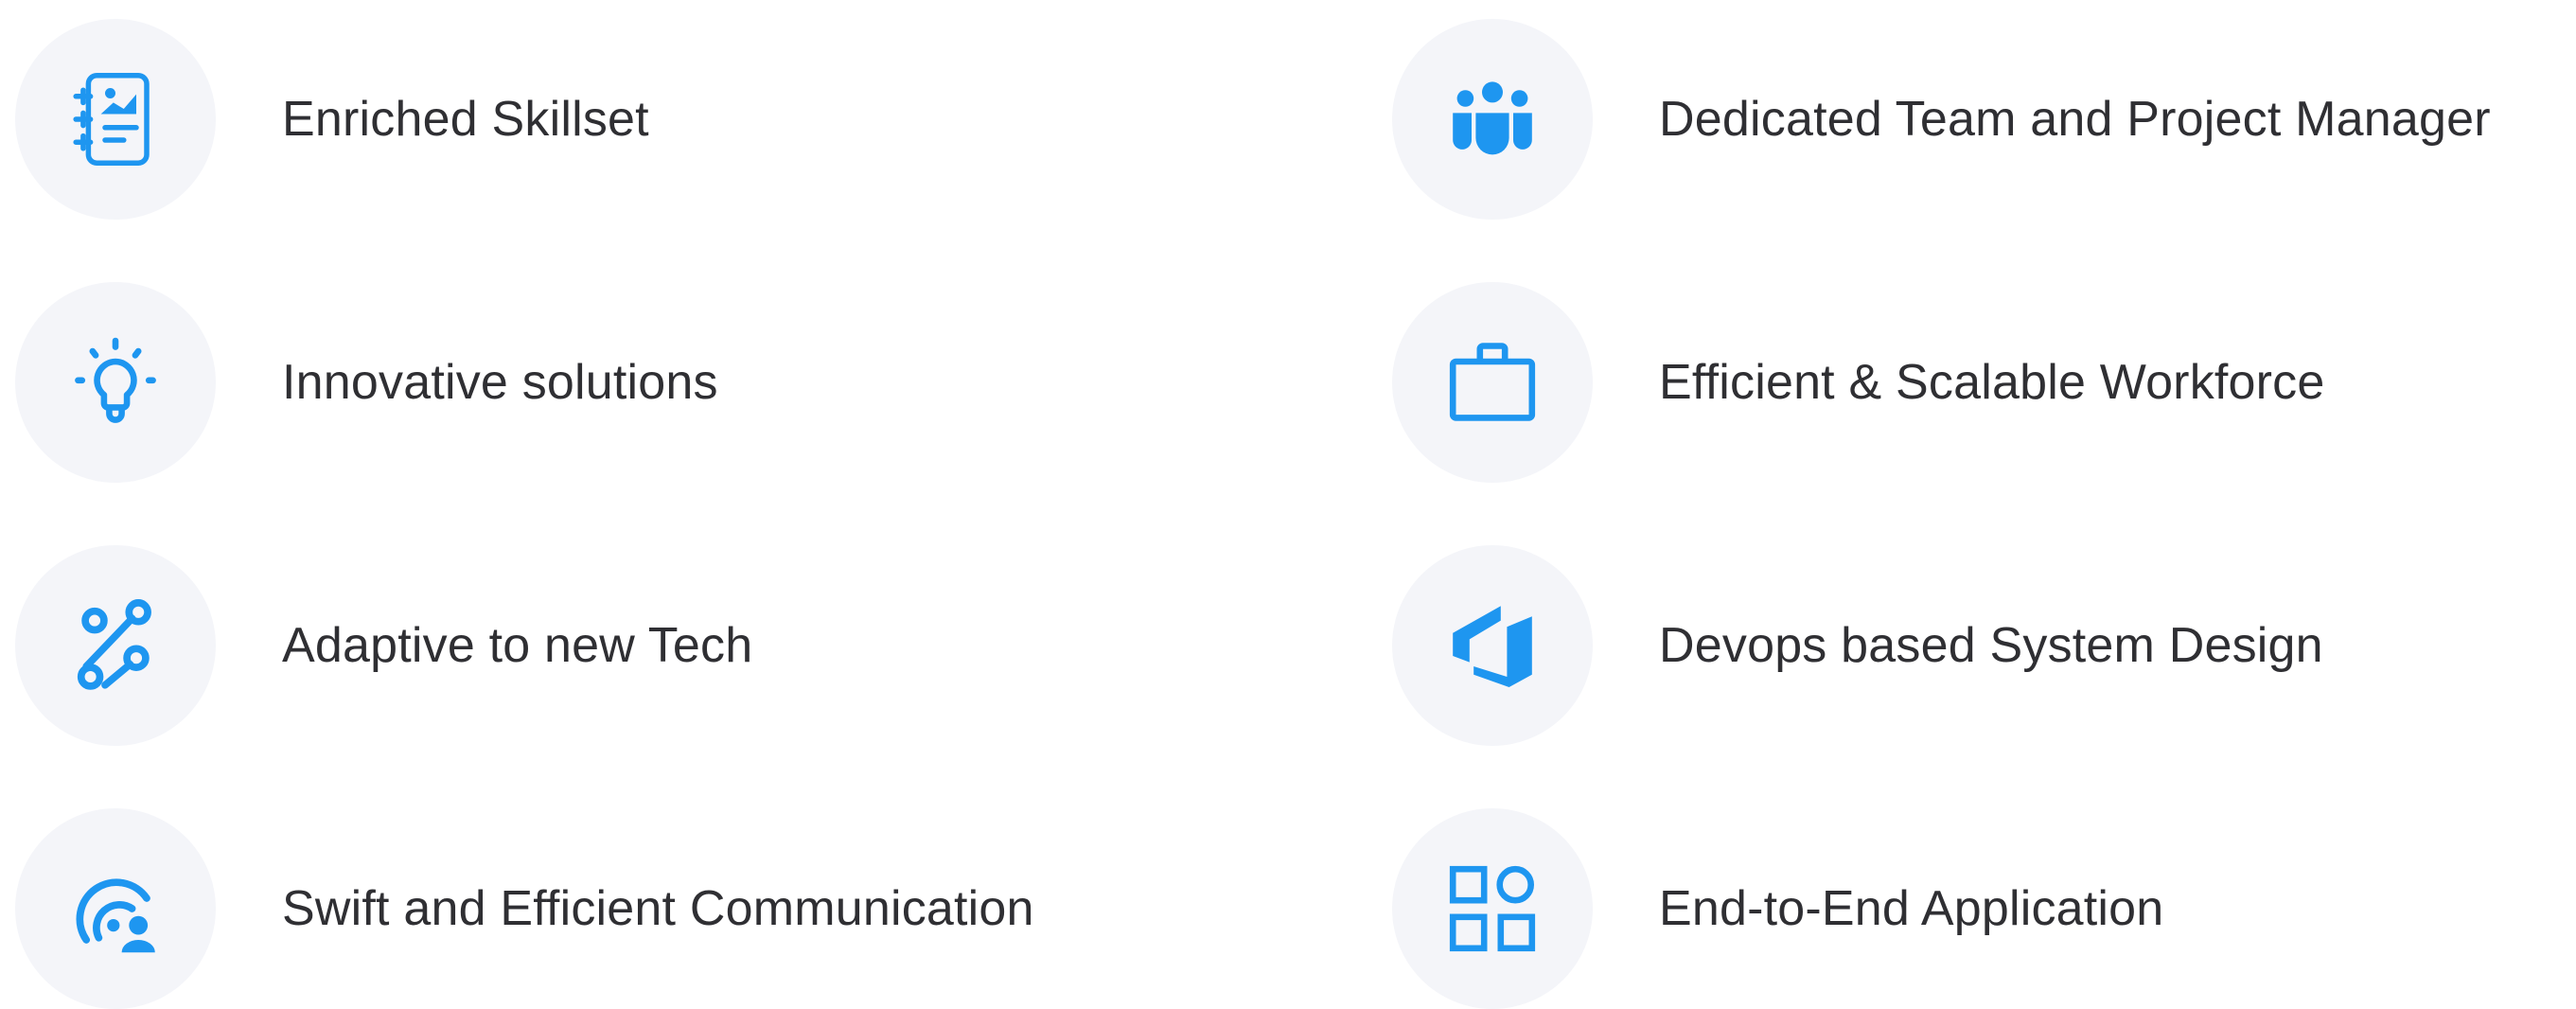 Image resolution: width=2576 pixels, height=1009 pixels. I want to click on feature-label: Innovative solutions, so click(500, 382).